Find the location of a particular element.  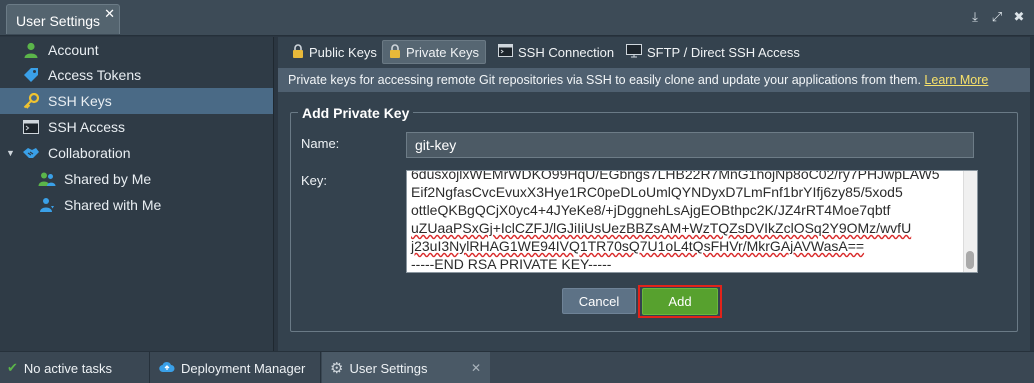

sidebar-item-shared-with-me: Shared with Me is located at coordinates (136, 205).